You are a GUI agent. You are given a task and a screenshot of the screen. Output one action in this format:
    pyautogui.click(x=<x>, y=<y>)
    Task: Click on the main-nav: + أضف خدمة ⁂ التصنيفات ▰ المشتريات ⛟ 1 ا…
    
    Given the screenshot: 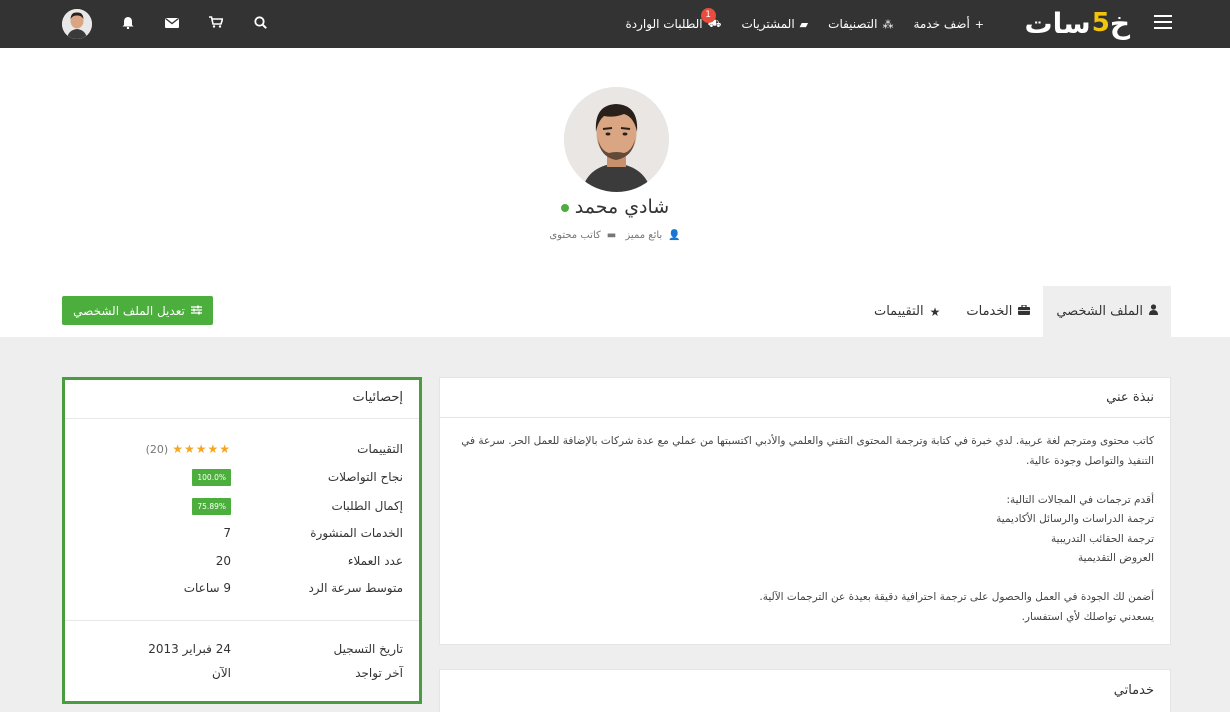 What is the action you would take?
    pyautogui.click(x=805, y=24)
    